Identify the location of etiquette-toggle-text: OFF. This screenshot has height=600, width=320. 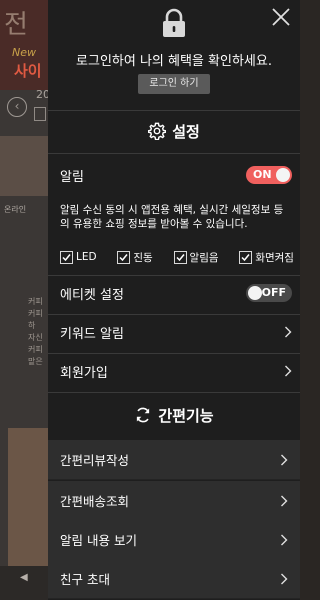
(273, 292).